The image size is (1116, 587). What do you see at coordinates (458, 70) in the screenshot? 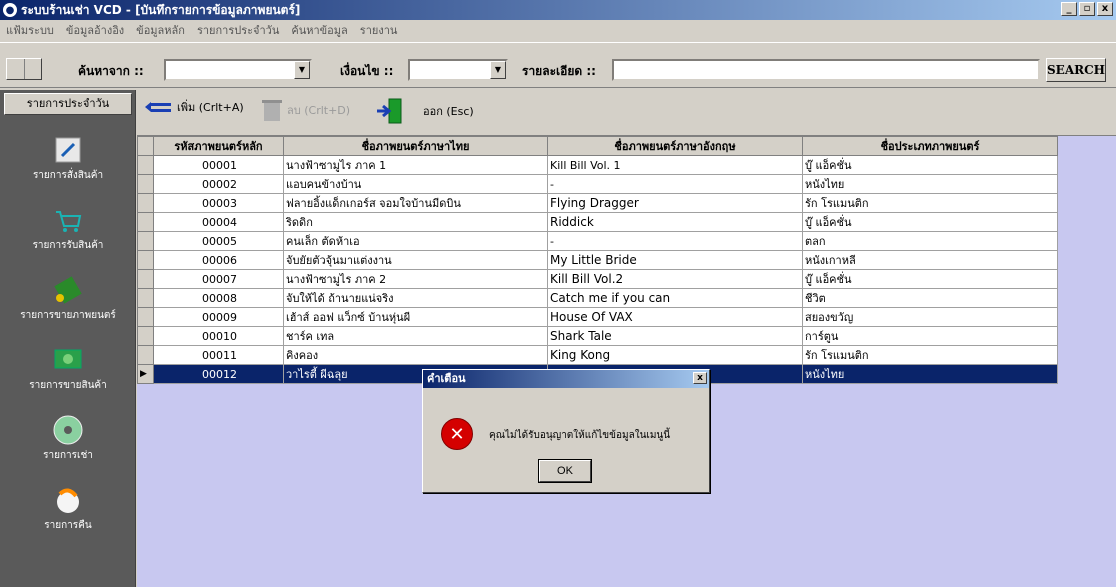
I see `condition-select: ▼` at bounding box center [458, 70].